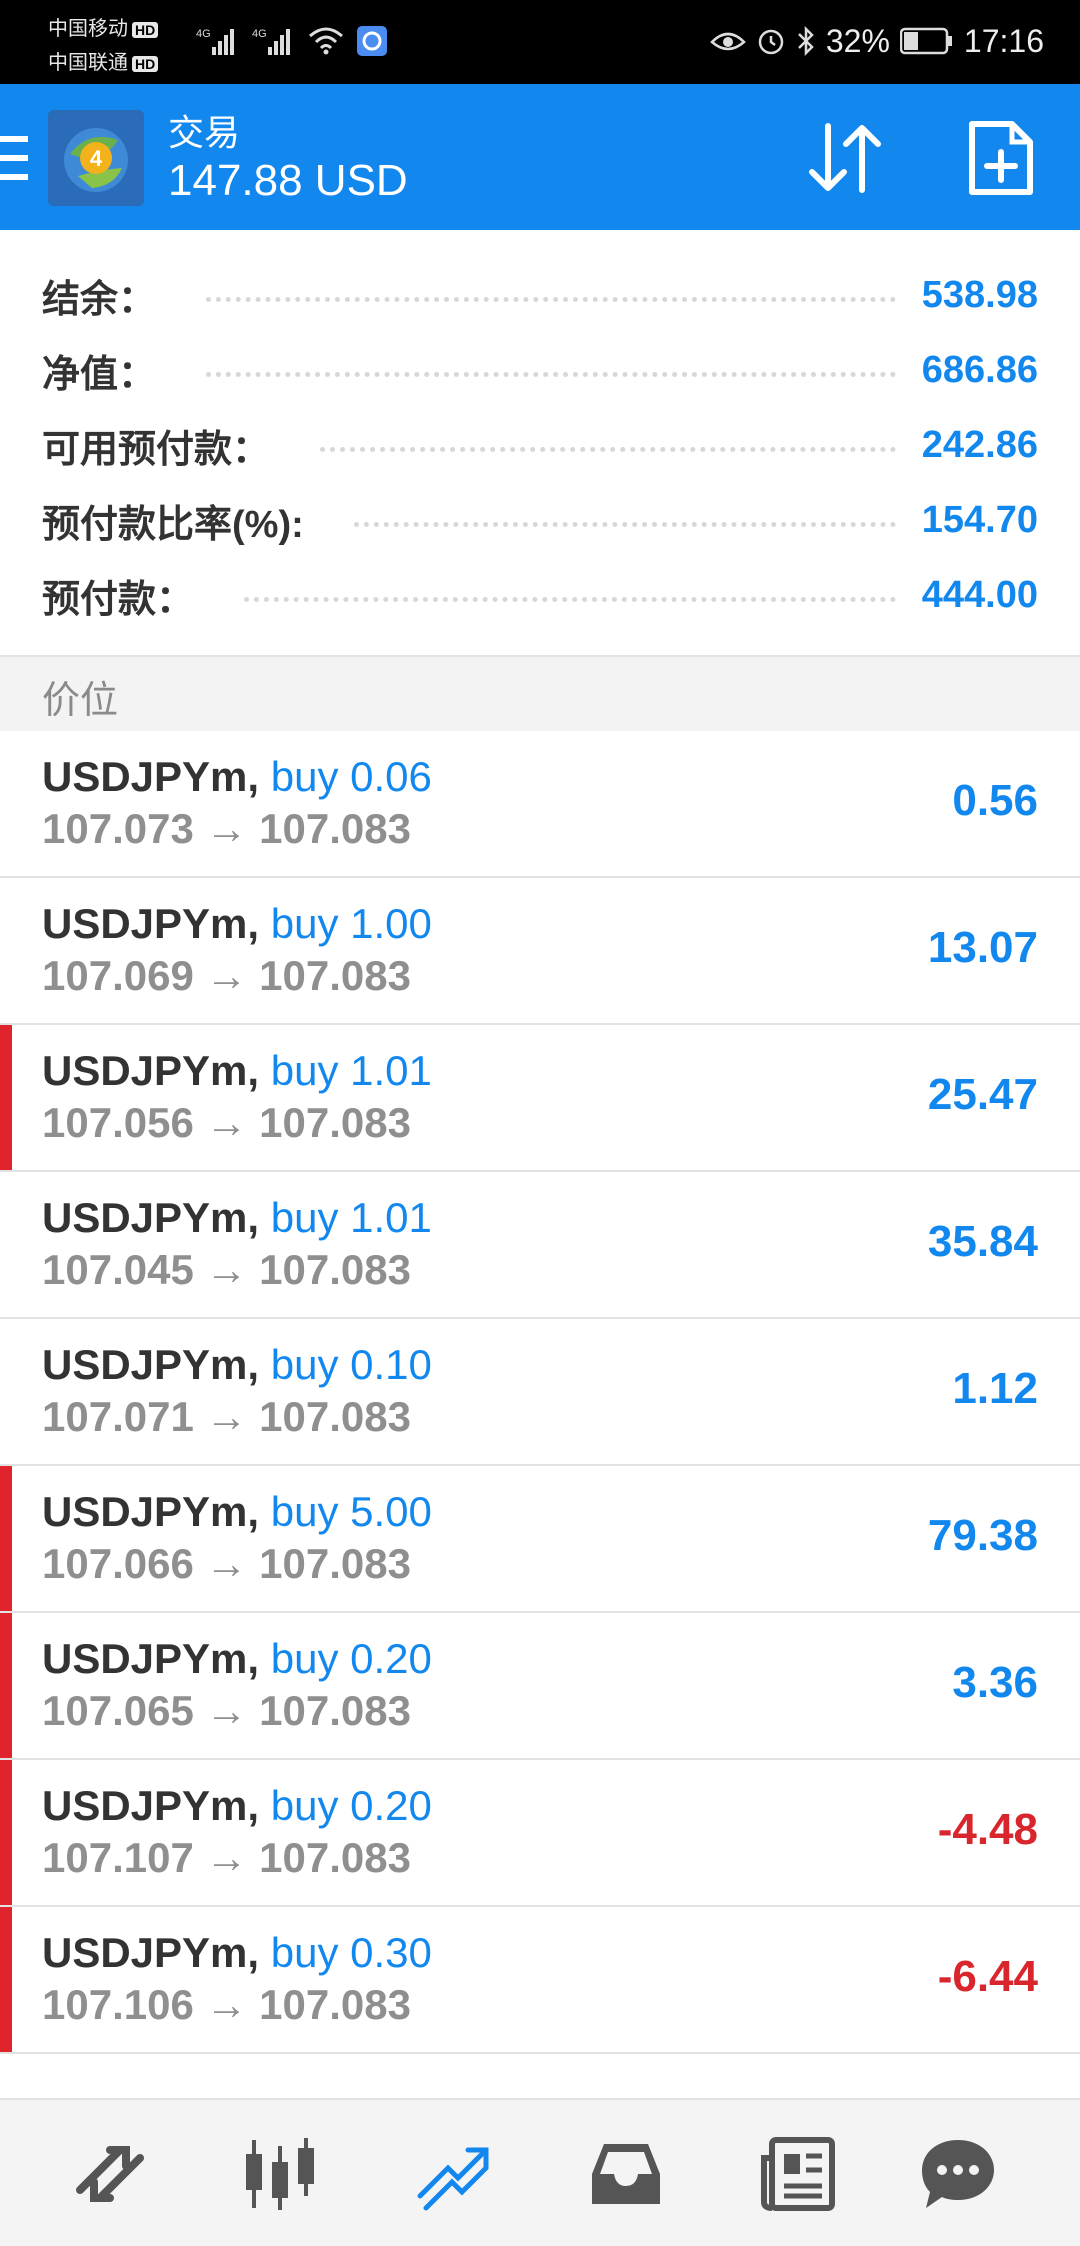 This screenshot has height=2246, width=1080. I want to click on price-line: 107.069 → 107.083, so click(226, 976).